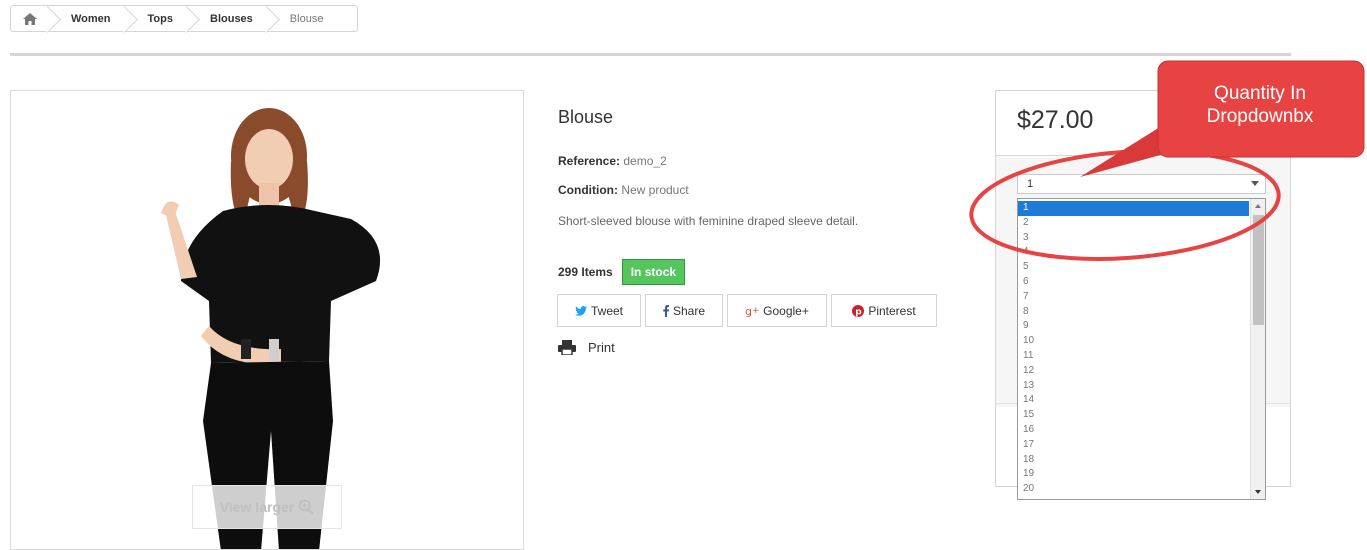 The height and width of the screenshot is (550, 1367). Describe the element at coordinates (1133, 312) in the screenshot. I see `quantity-option: 8` at that location.